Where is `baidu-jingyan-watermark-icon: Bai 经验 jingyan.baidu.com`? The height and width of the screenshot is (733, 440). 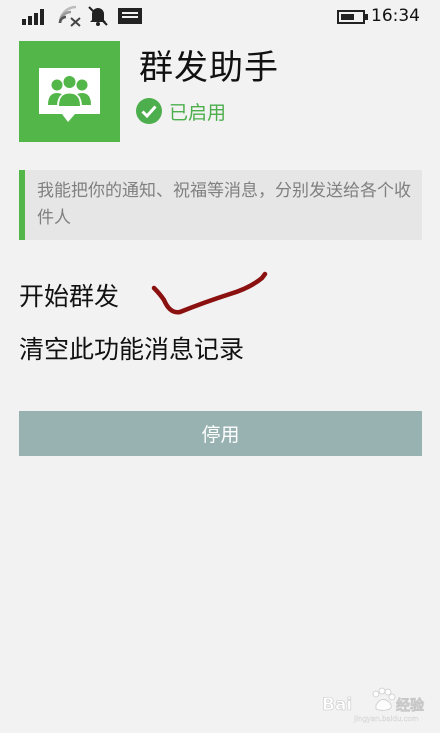 baidu-jingyan-watermark-icon: Bai 经验 jingyan.baidu.com is located at coordinates (373, 705).